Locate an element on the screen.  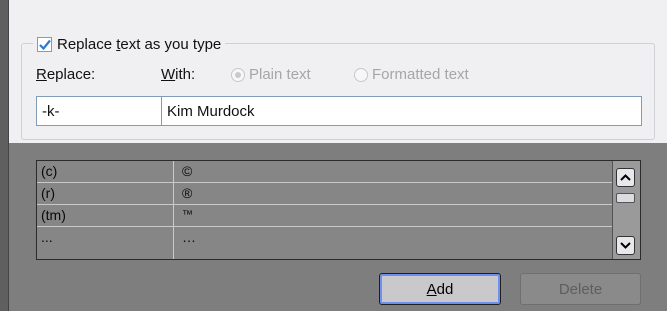
replace-input is located at coordinates (99, 111).